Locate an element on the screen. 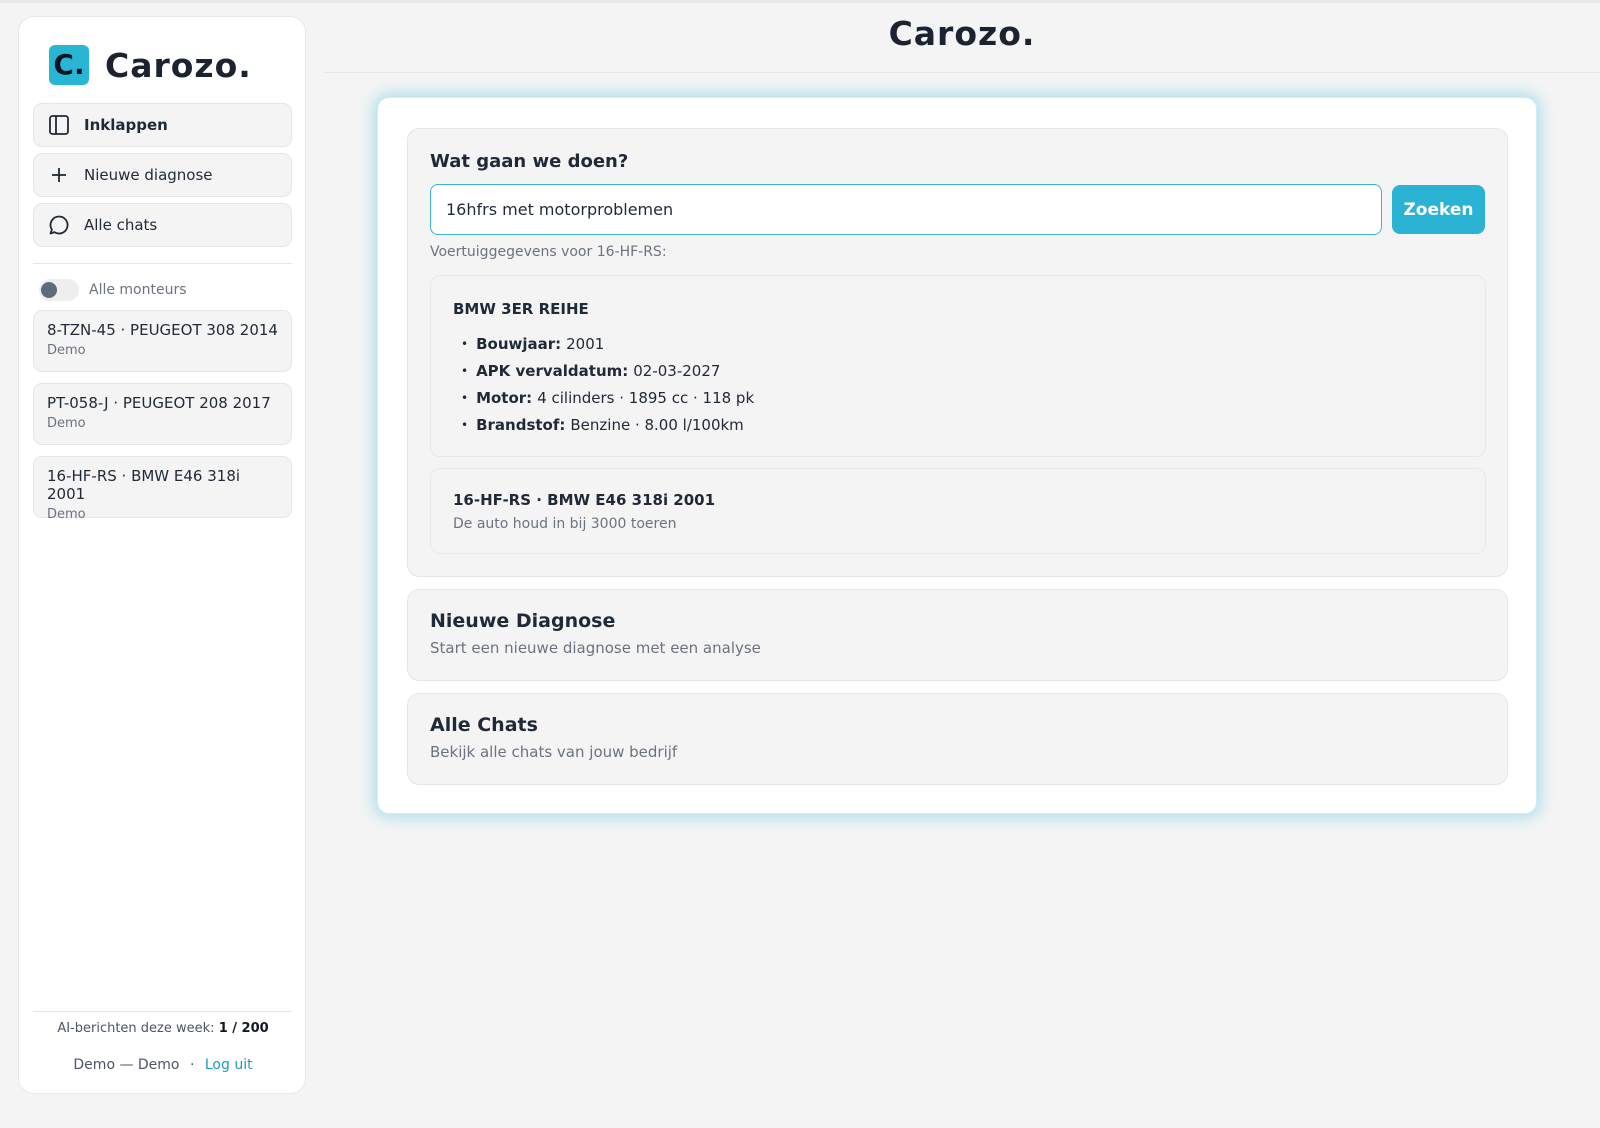 This screenshot has width=1600, height=1128. chat-list-item: 16-HF-RS · BMW E46 318i 2001 Demo is located at coordinates (162, 489).